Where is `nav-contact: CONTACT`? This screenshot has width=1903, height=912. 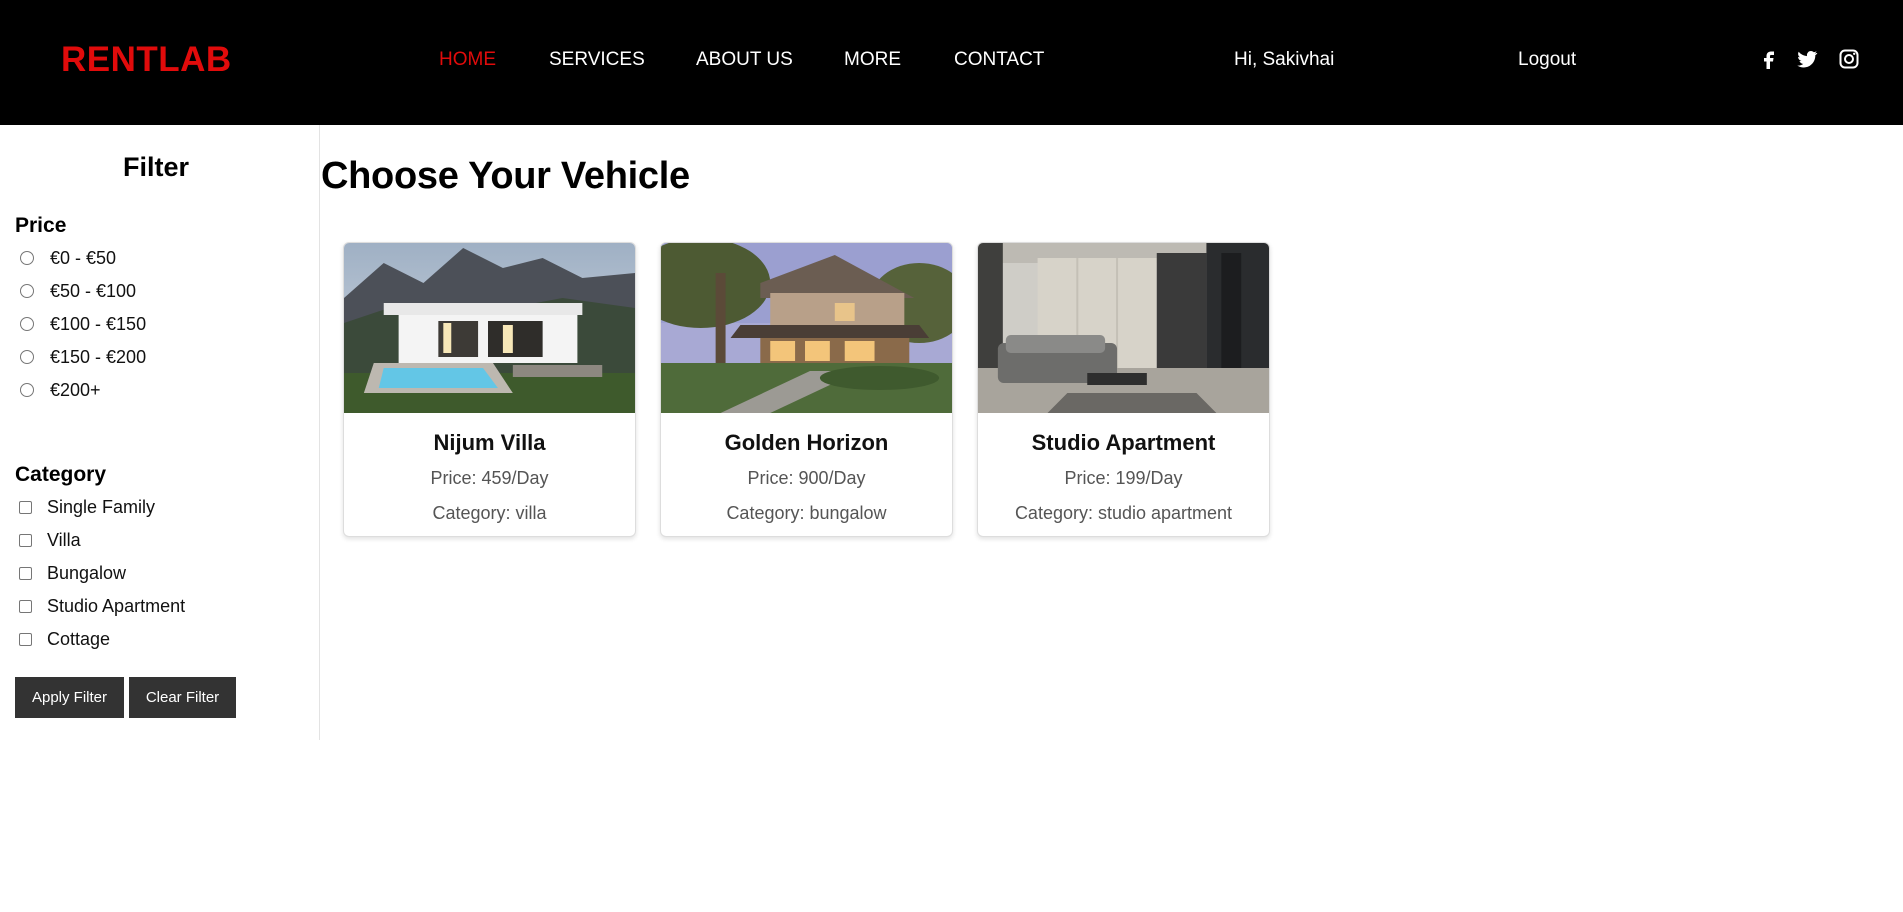
nav-contact: CONTACT is located at coordinates (999, 60).